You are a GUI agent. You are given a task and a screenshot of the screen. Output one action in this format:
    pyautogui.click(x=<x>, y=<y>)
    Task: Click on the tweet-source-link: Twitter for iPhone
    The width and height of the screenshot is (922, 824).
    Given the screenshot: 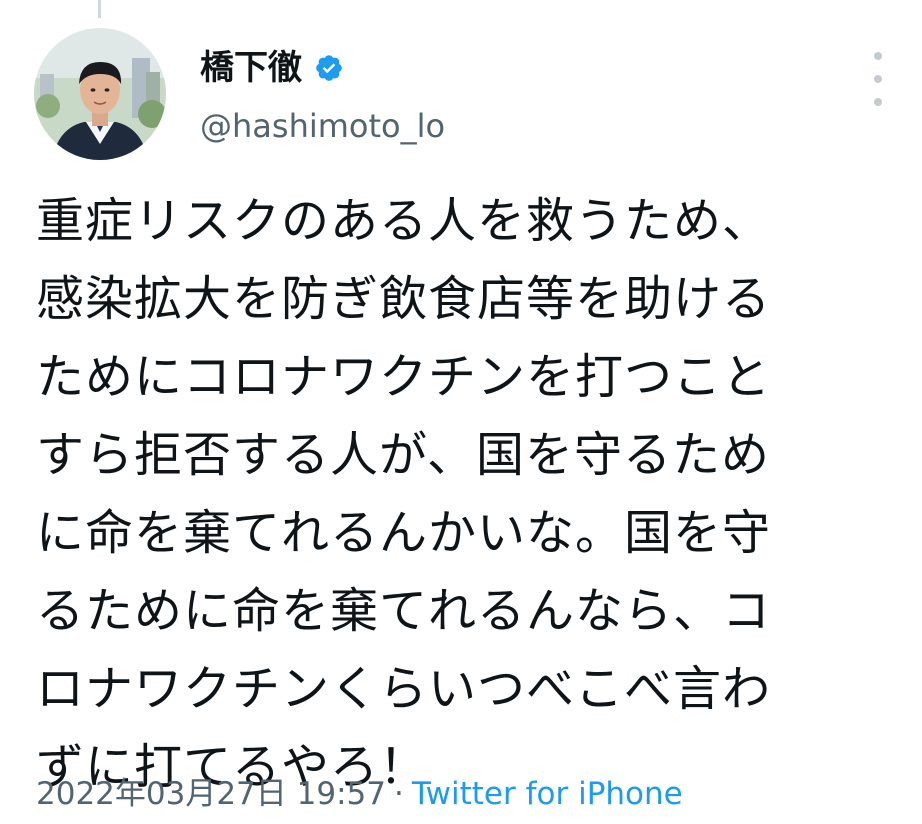 What is the action you would take?
    pyautogui.click(x=547, y=794)
    